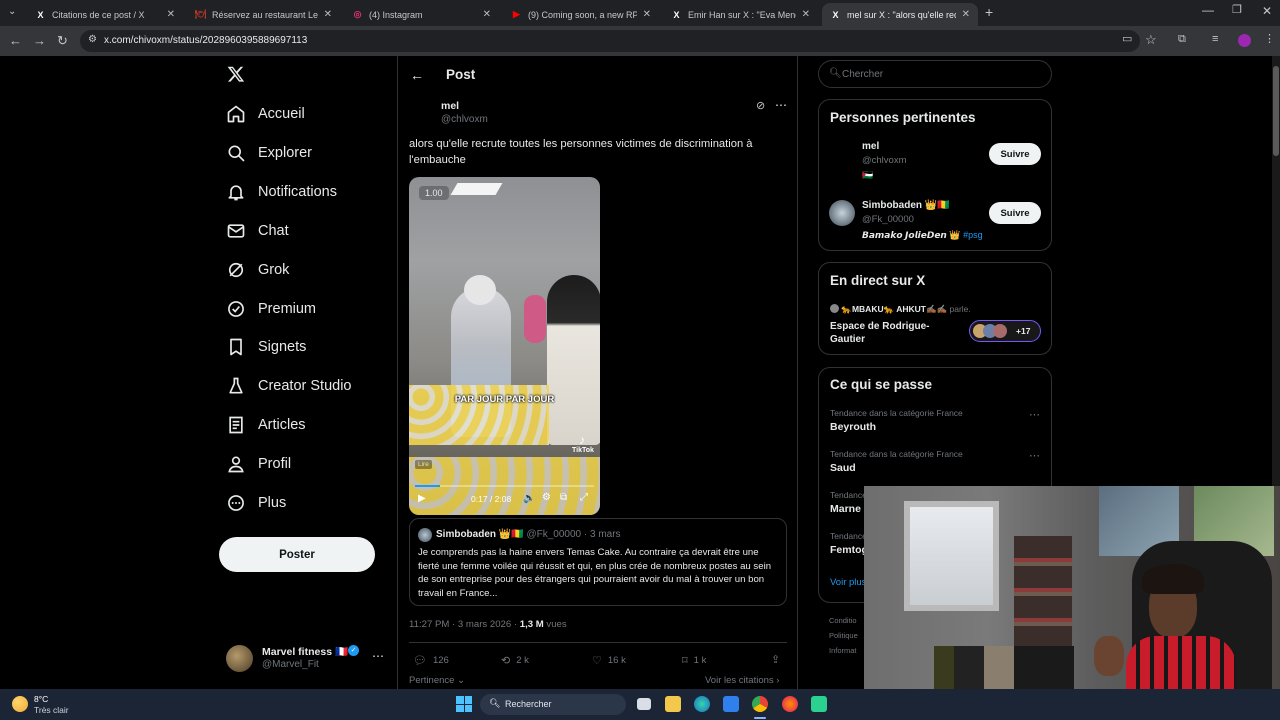 Image resolution: width=1280 pixels, height=720 pixels. I want to click on footer-link-info: Informat, so click(843, 650).